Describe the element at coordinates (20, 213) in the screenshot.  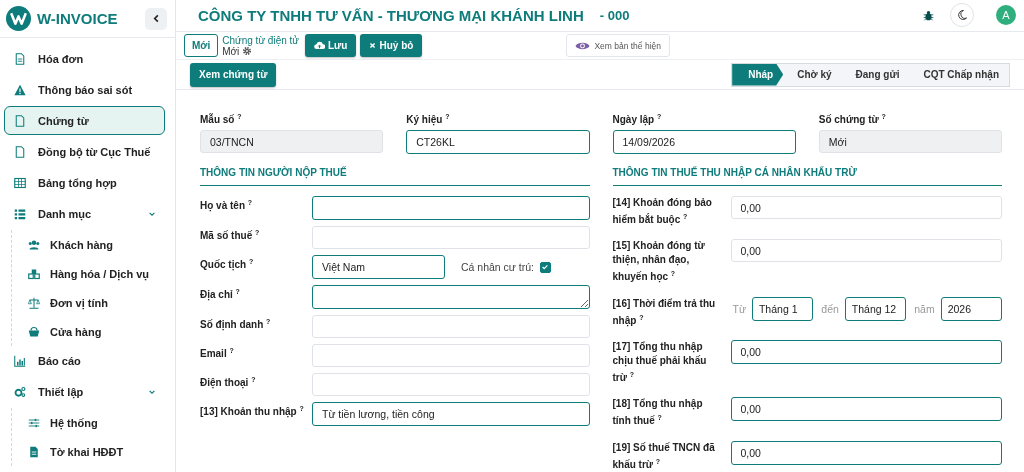
I see `list-icon` at that location.